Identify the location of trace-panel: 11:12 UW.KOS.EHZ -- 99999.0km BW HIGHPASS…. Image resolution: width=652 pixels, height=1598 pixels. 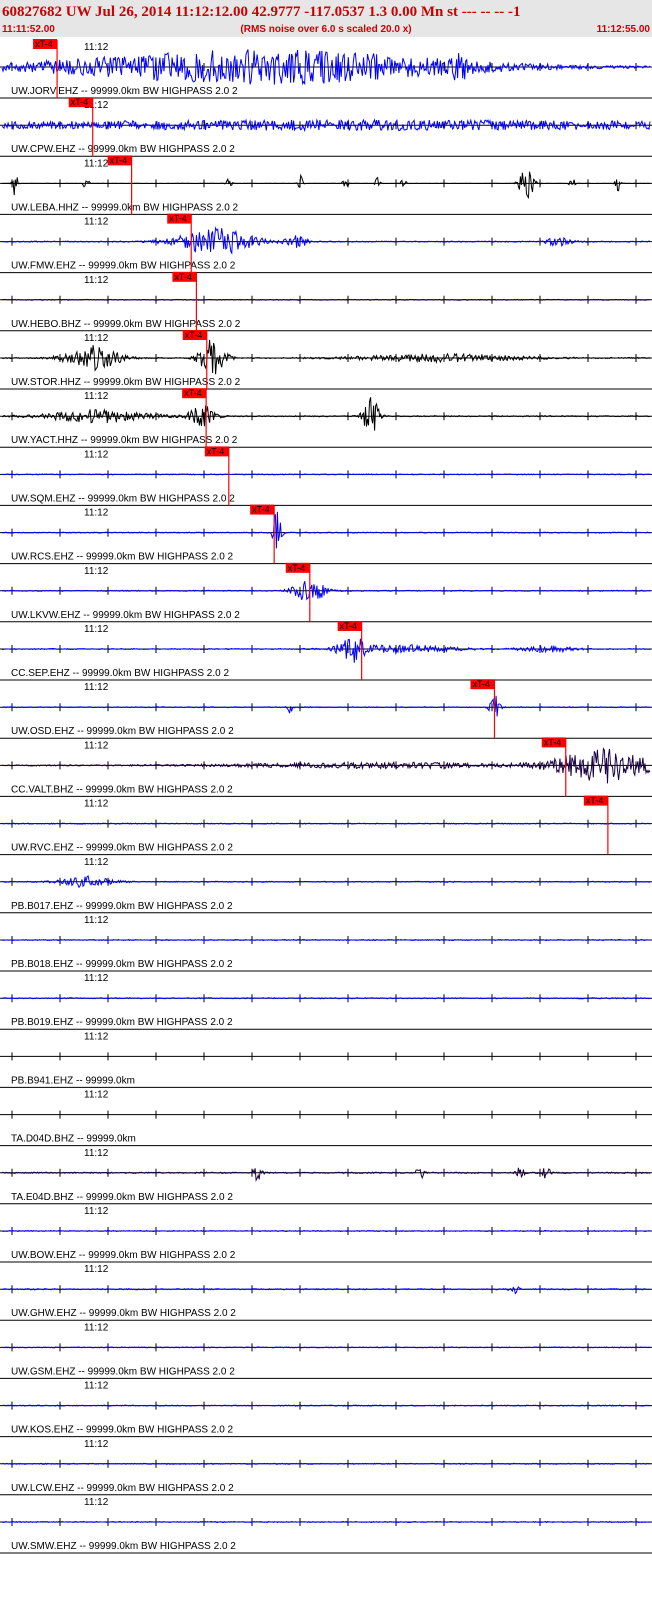
(326, 1409).